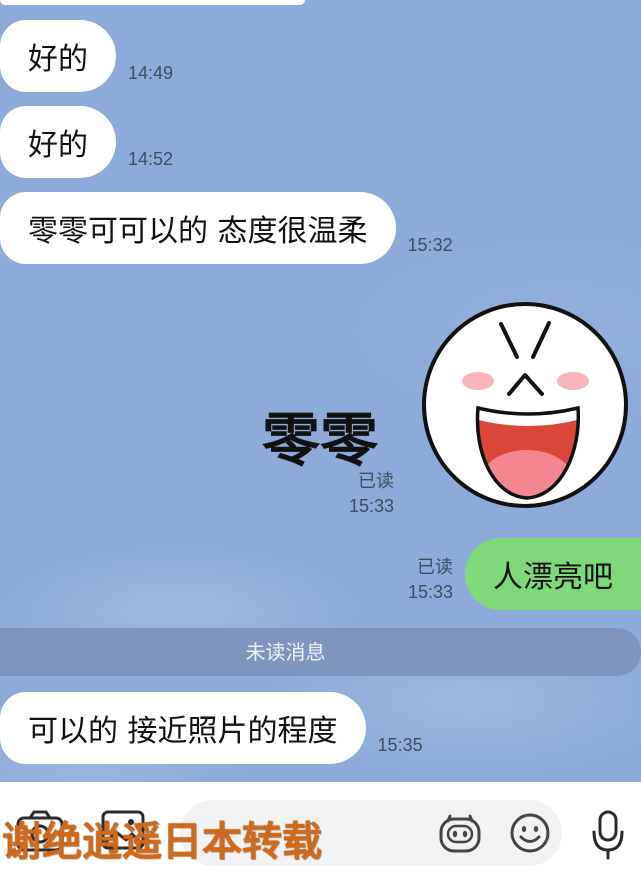 The image size is (641, 884). What do you see at coordinates (553, 577) in the screenshot?
I see `message-text: 人漂亮吧` at bounding box center [553, 577].